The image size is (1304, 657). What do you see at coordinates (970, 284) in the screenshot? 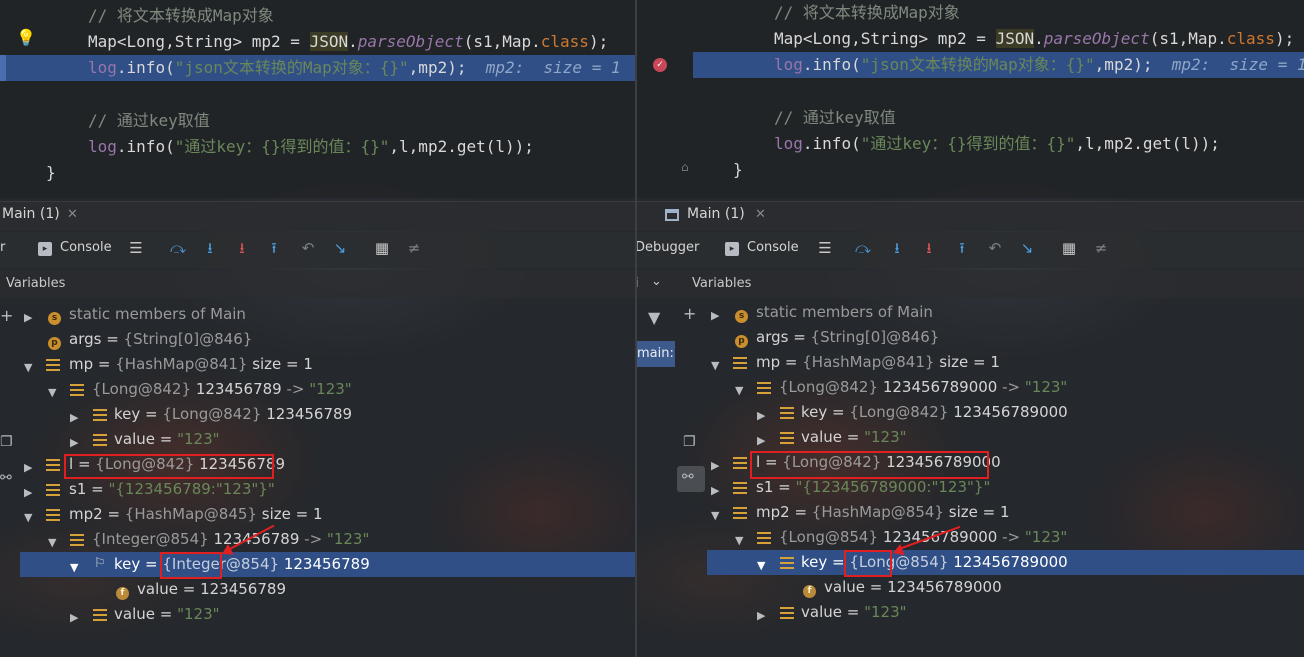
I see `variables-header: i ⌄ Variables` at bounding box center [970, 284].